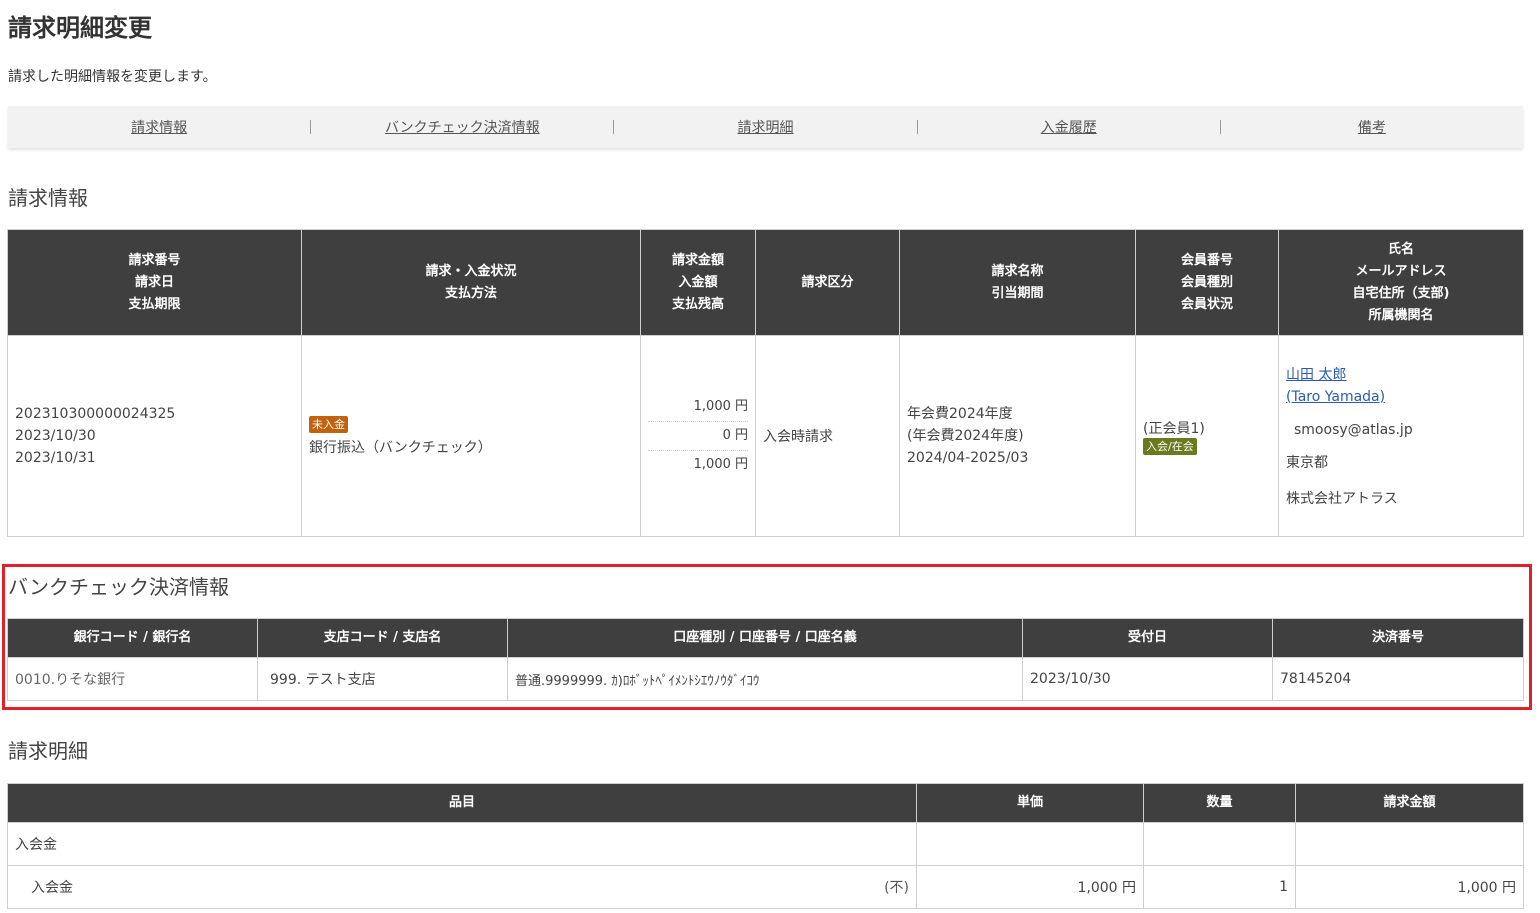 This screenshot has height=913, width=1540. Describe the element at coordinates (132, 679) in the screenshot. I see `bank: 0010.りそな銀行` at that location.